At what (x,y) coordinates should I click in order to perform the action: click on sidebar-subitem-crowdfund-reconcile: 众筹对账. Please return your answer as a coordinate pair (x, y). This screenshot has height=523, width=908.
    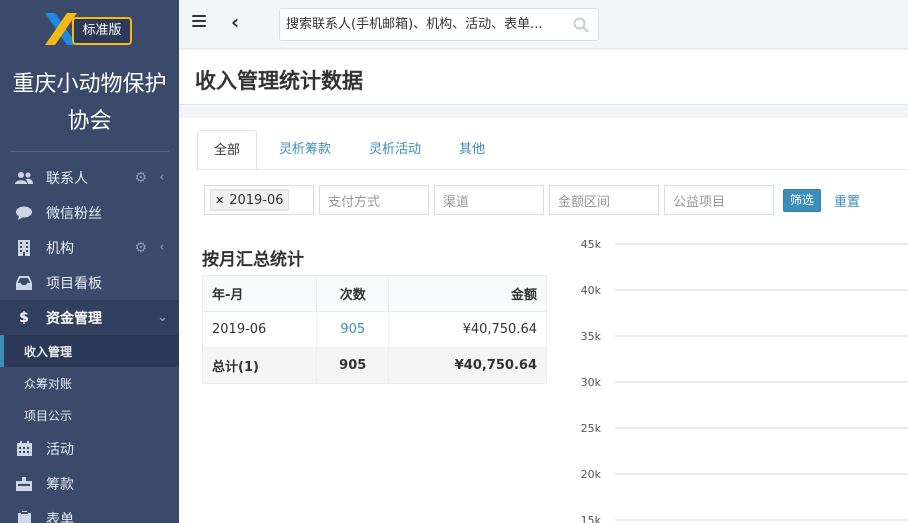
    Looking at the image, I should click on (89, 383).